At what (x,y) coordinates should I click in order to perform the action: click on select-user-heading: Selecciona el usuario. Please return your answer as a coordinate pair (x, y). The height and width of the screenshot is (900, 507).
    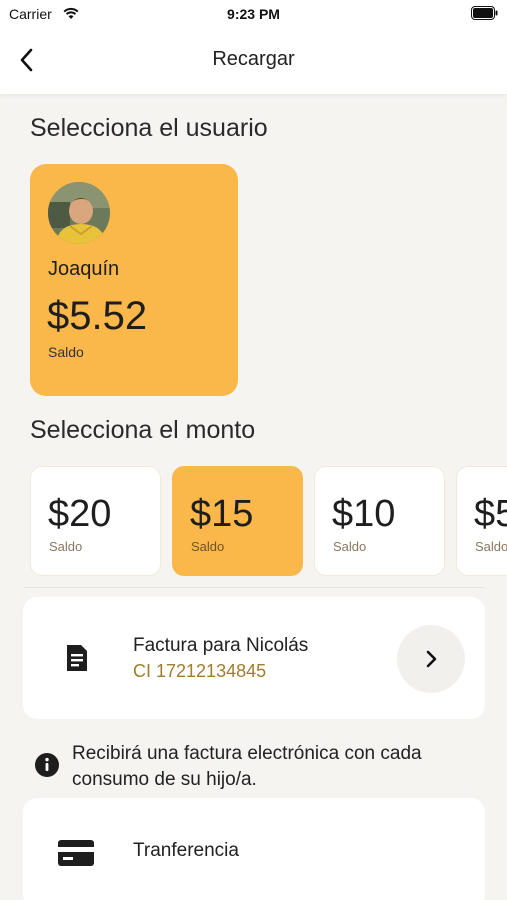
    Looking at the image, I should click on (149, 128).